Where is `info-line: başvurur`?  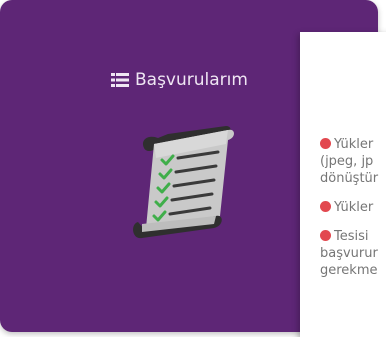 info-line: başvurur is located at coordinates (349, 253).